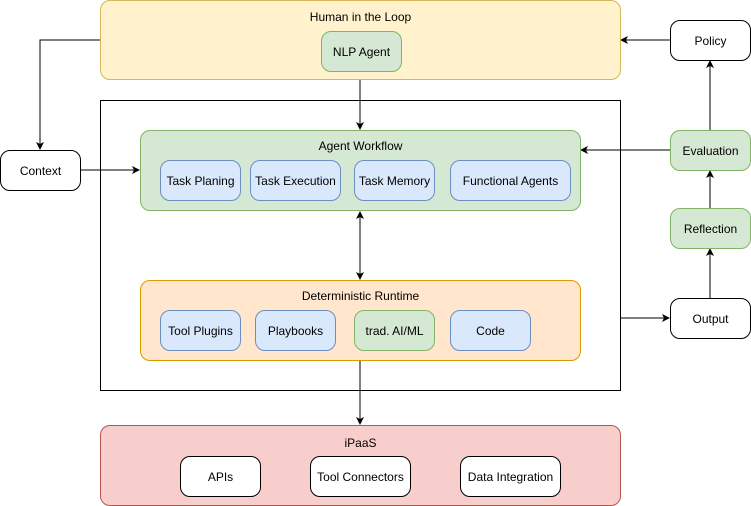  What do you see at coordinates (220, 476) in the screenshot?
I see `node-apis: APIs` at bounding box center [220, 476].